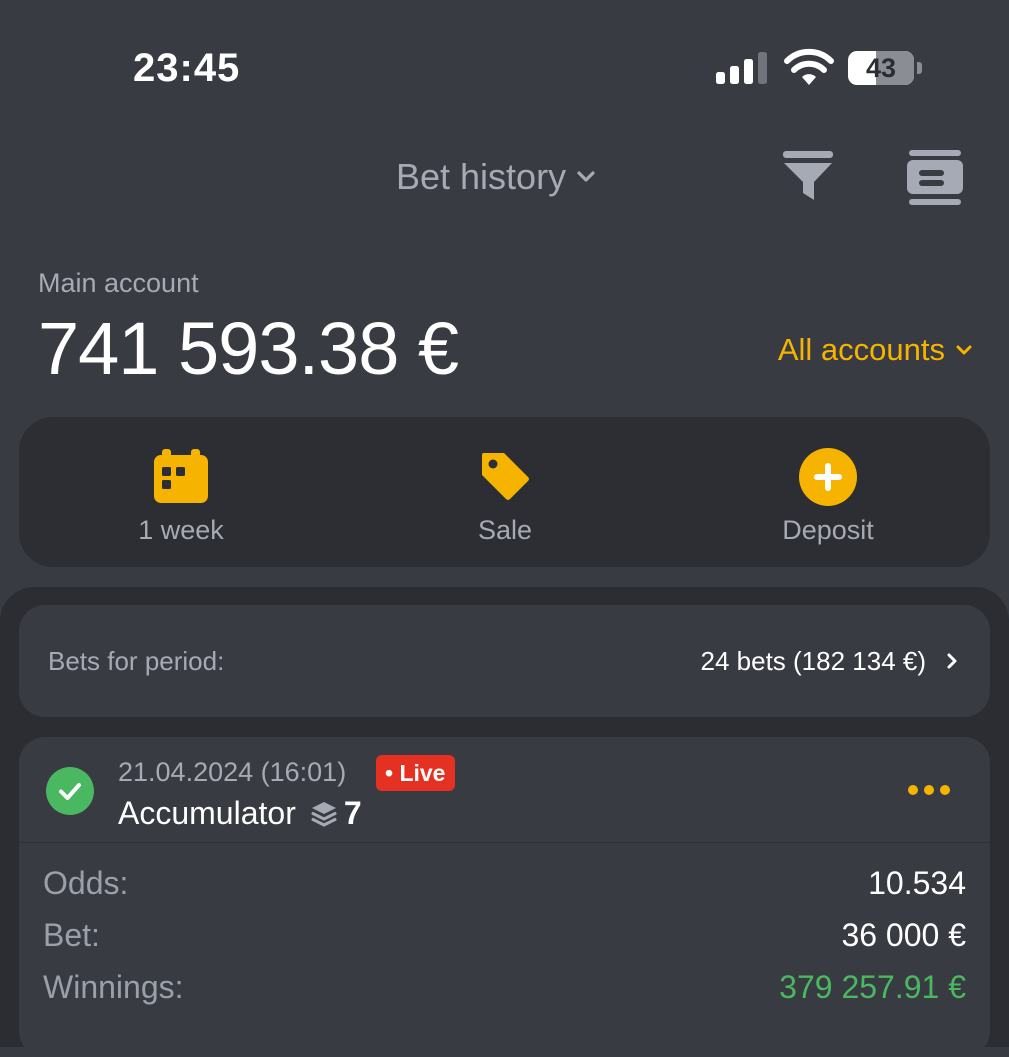 The height and width of the screenshot is (1057, 1009). I want to click on quick-actions-card: 1 week Sale Deposit, so click(504, 492).